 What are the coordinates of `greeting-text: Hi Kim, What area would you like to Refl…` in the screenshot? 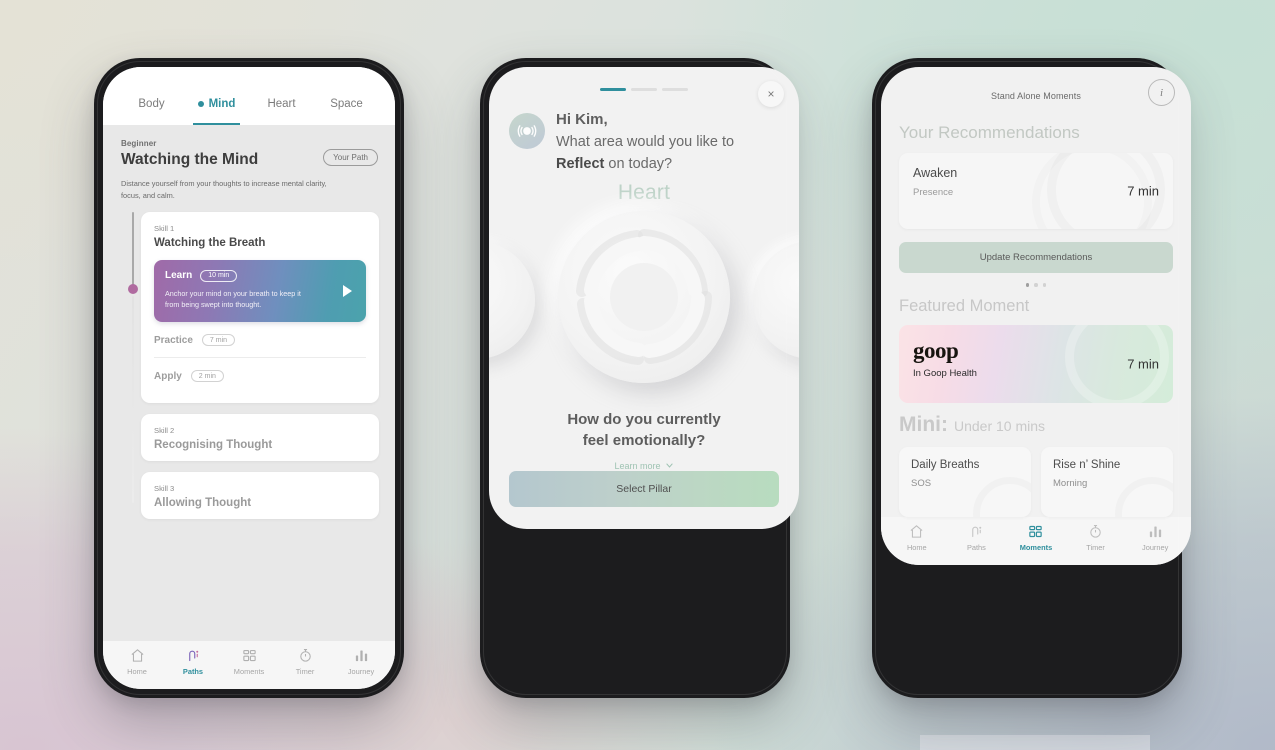 It's located at (667, 143).